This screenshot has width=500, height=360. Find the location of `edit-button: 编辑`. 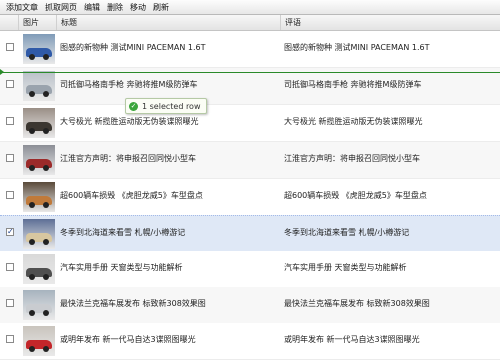

edit-button: 编辑 is located at coordinates (92, 7).